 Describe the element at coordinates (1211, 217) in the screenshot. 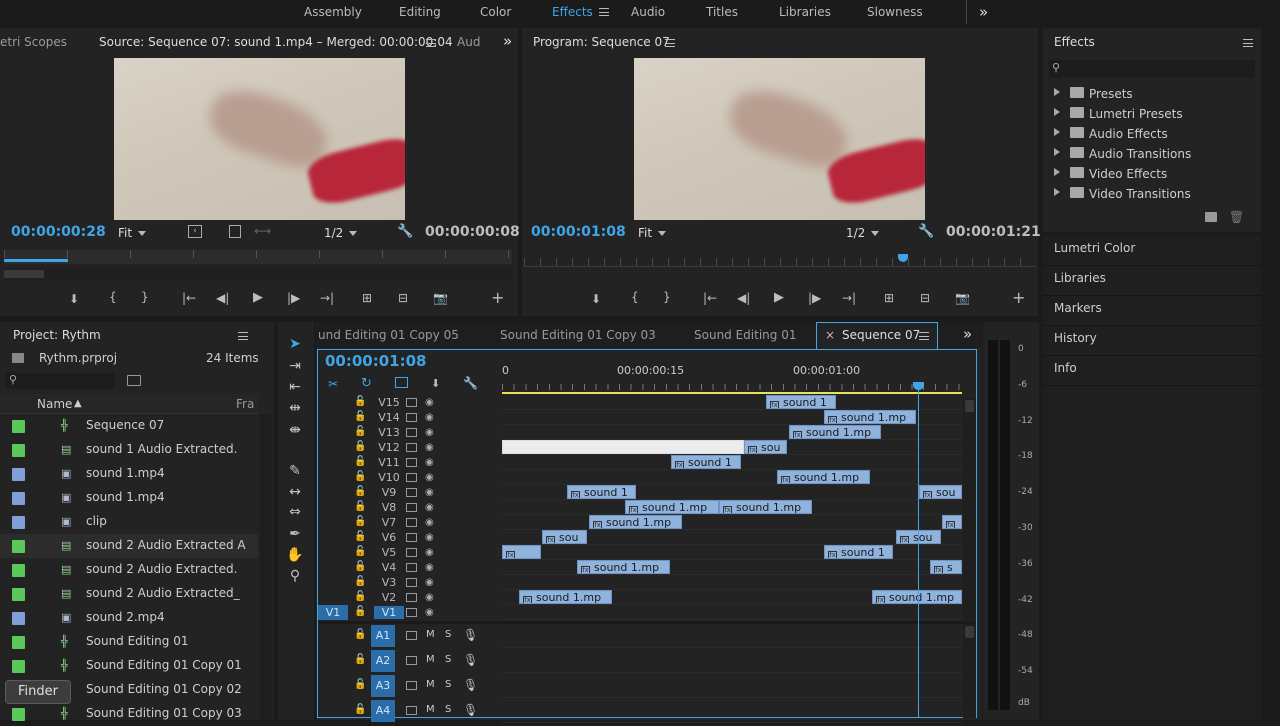

I see `new-bin-icon` at that location.